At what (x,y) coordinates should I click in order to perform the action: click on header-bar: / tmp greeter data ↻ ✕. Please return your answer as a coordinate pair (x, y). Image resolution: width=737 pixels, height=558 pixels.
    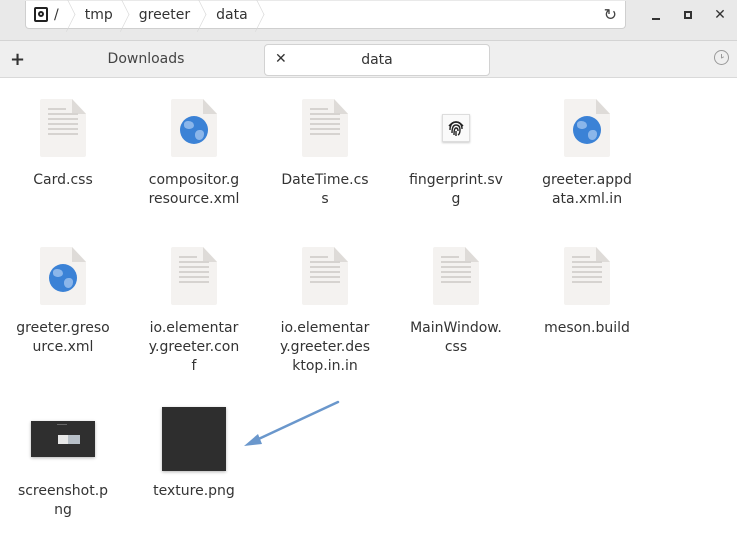
    Looking at the image, I should click on (368, 20).